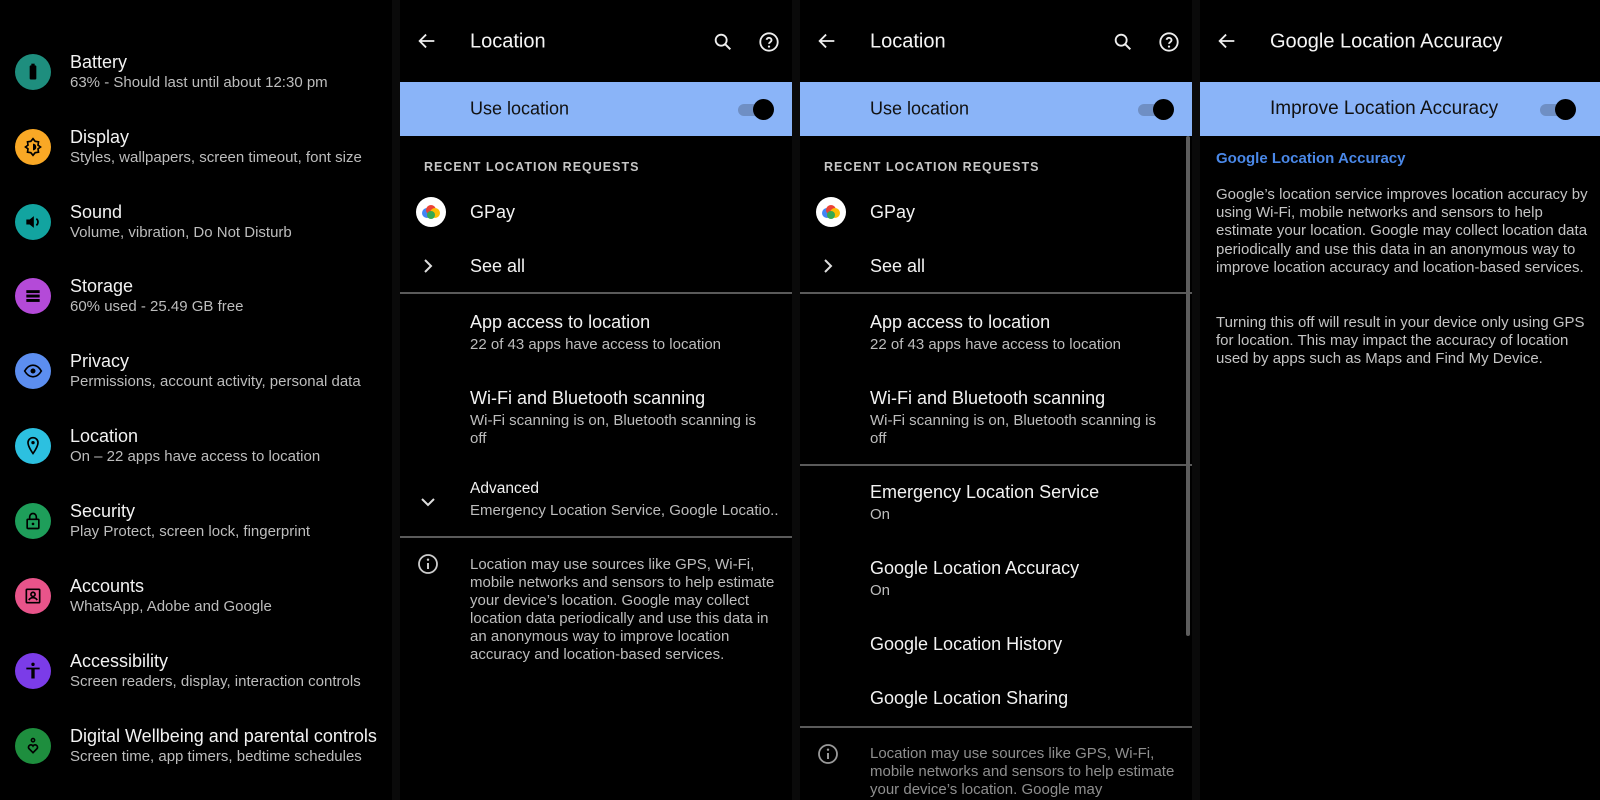 The width and height of the screenshot is (1600, 800). Describe the element at coordinates (520, 108) in the screenshot. I see `use-location-label: Use location` at that location.